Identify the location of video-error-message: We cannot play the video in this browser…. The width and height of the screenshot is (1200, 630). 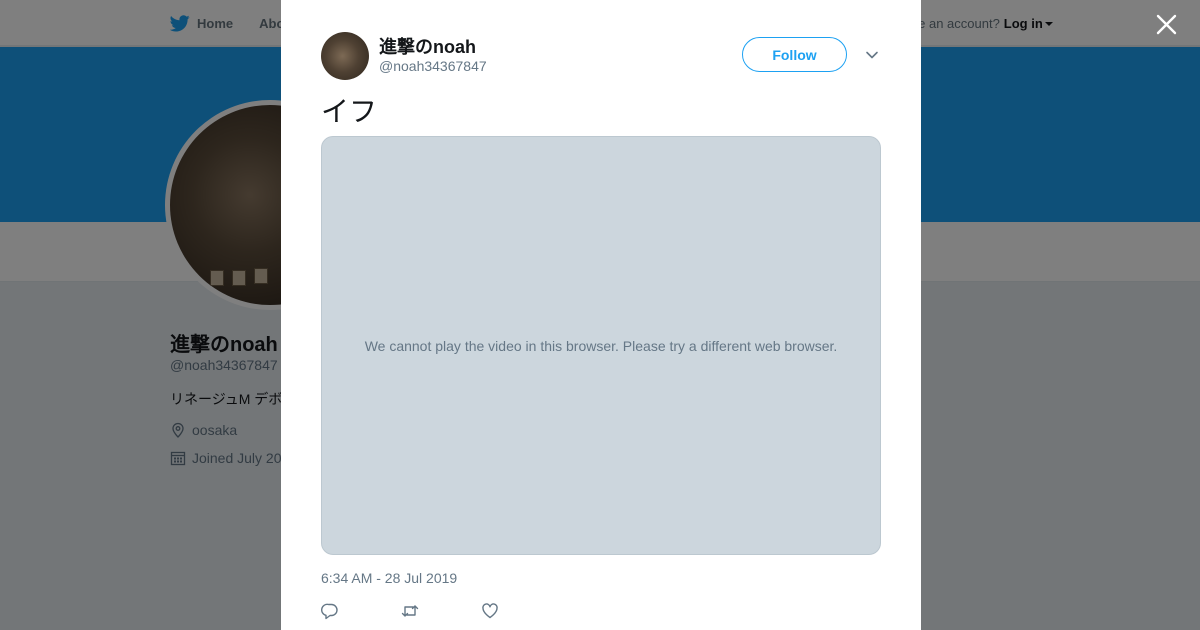
(601, 345).